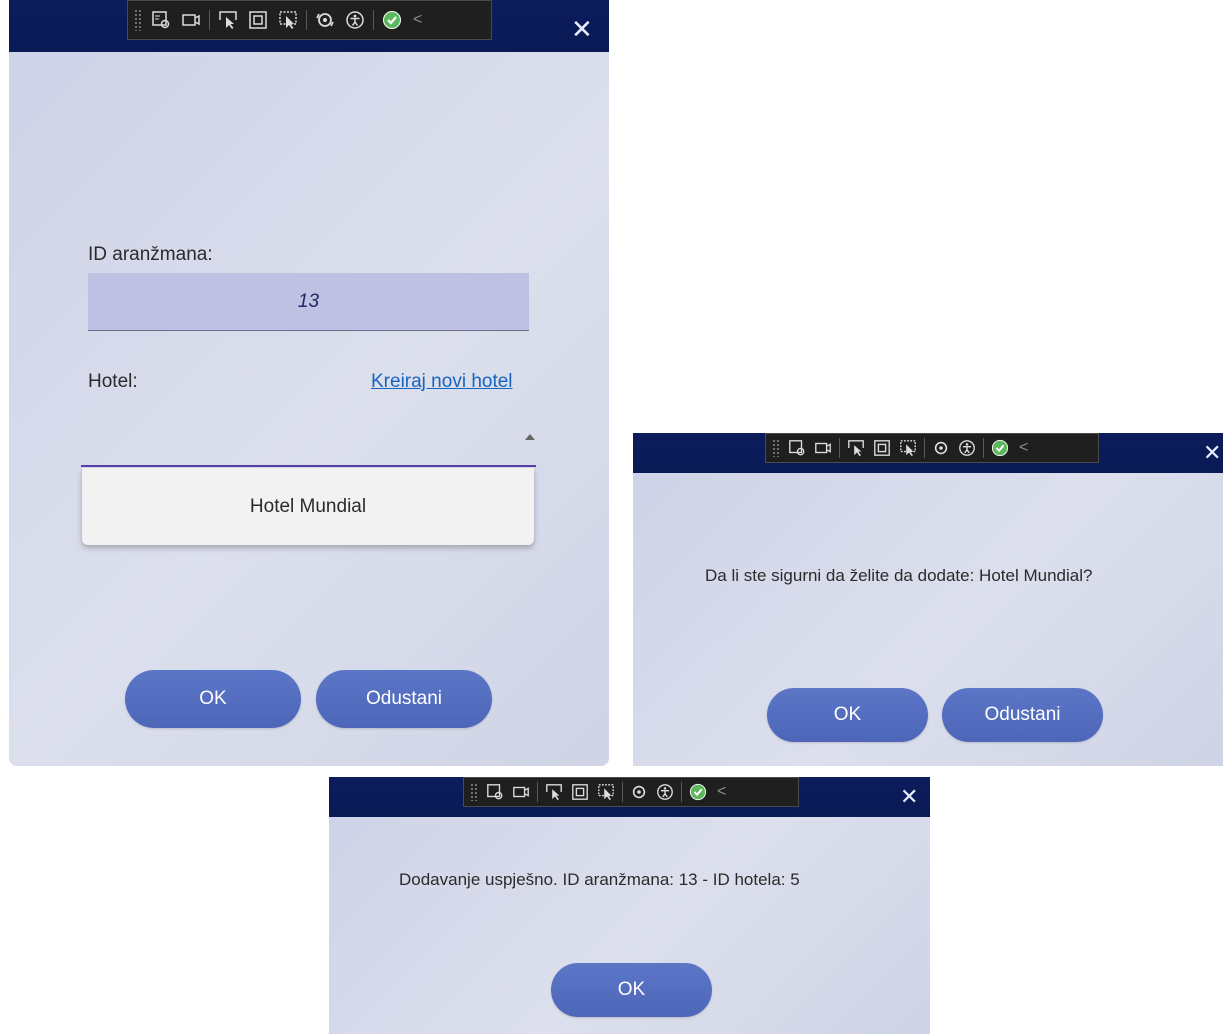  What do you see at coordinates (308, 441) in the screenshot?
I see `hotel-combobox` at bounding box center [308, 441].